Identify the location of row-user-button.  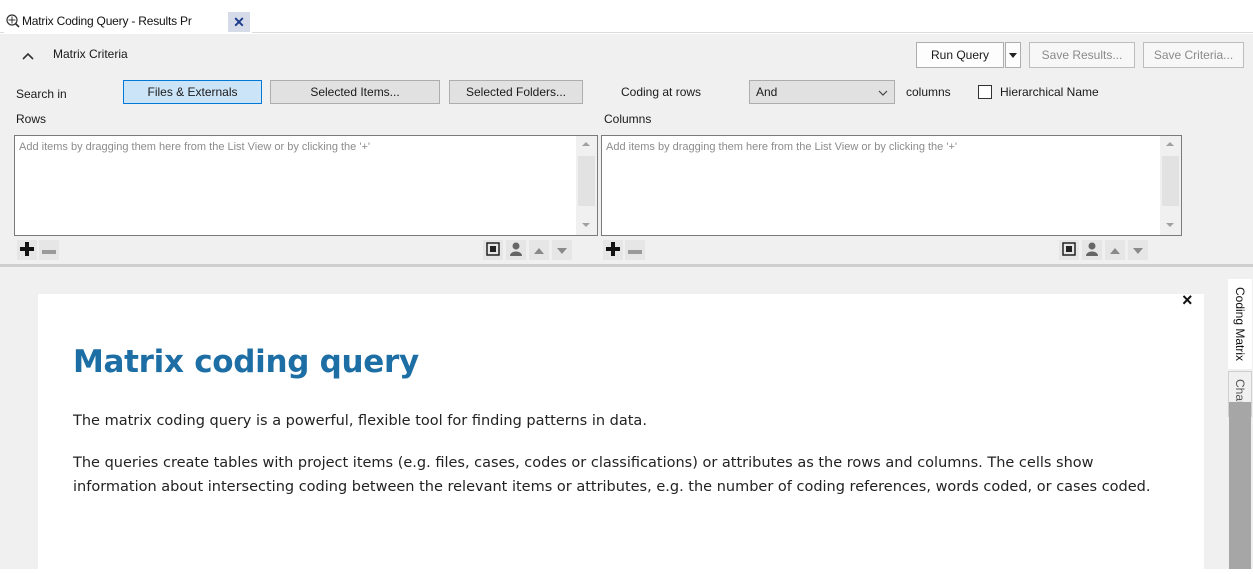
(516, 250).